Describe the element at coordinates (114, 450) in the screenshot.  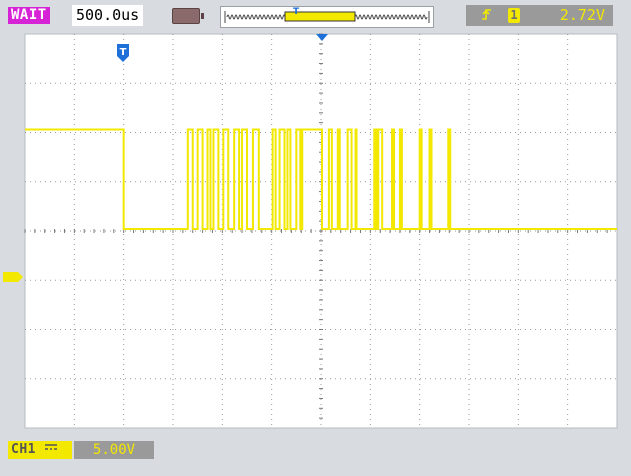
I see `channel-scale-readout: 5.00V` at that location.